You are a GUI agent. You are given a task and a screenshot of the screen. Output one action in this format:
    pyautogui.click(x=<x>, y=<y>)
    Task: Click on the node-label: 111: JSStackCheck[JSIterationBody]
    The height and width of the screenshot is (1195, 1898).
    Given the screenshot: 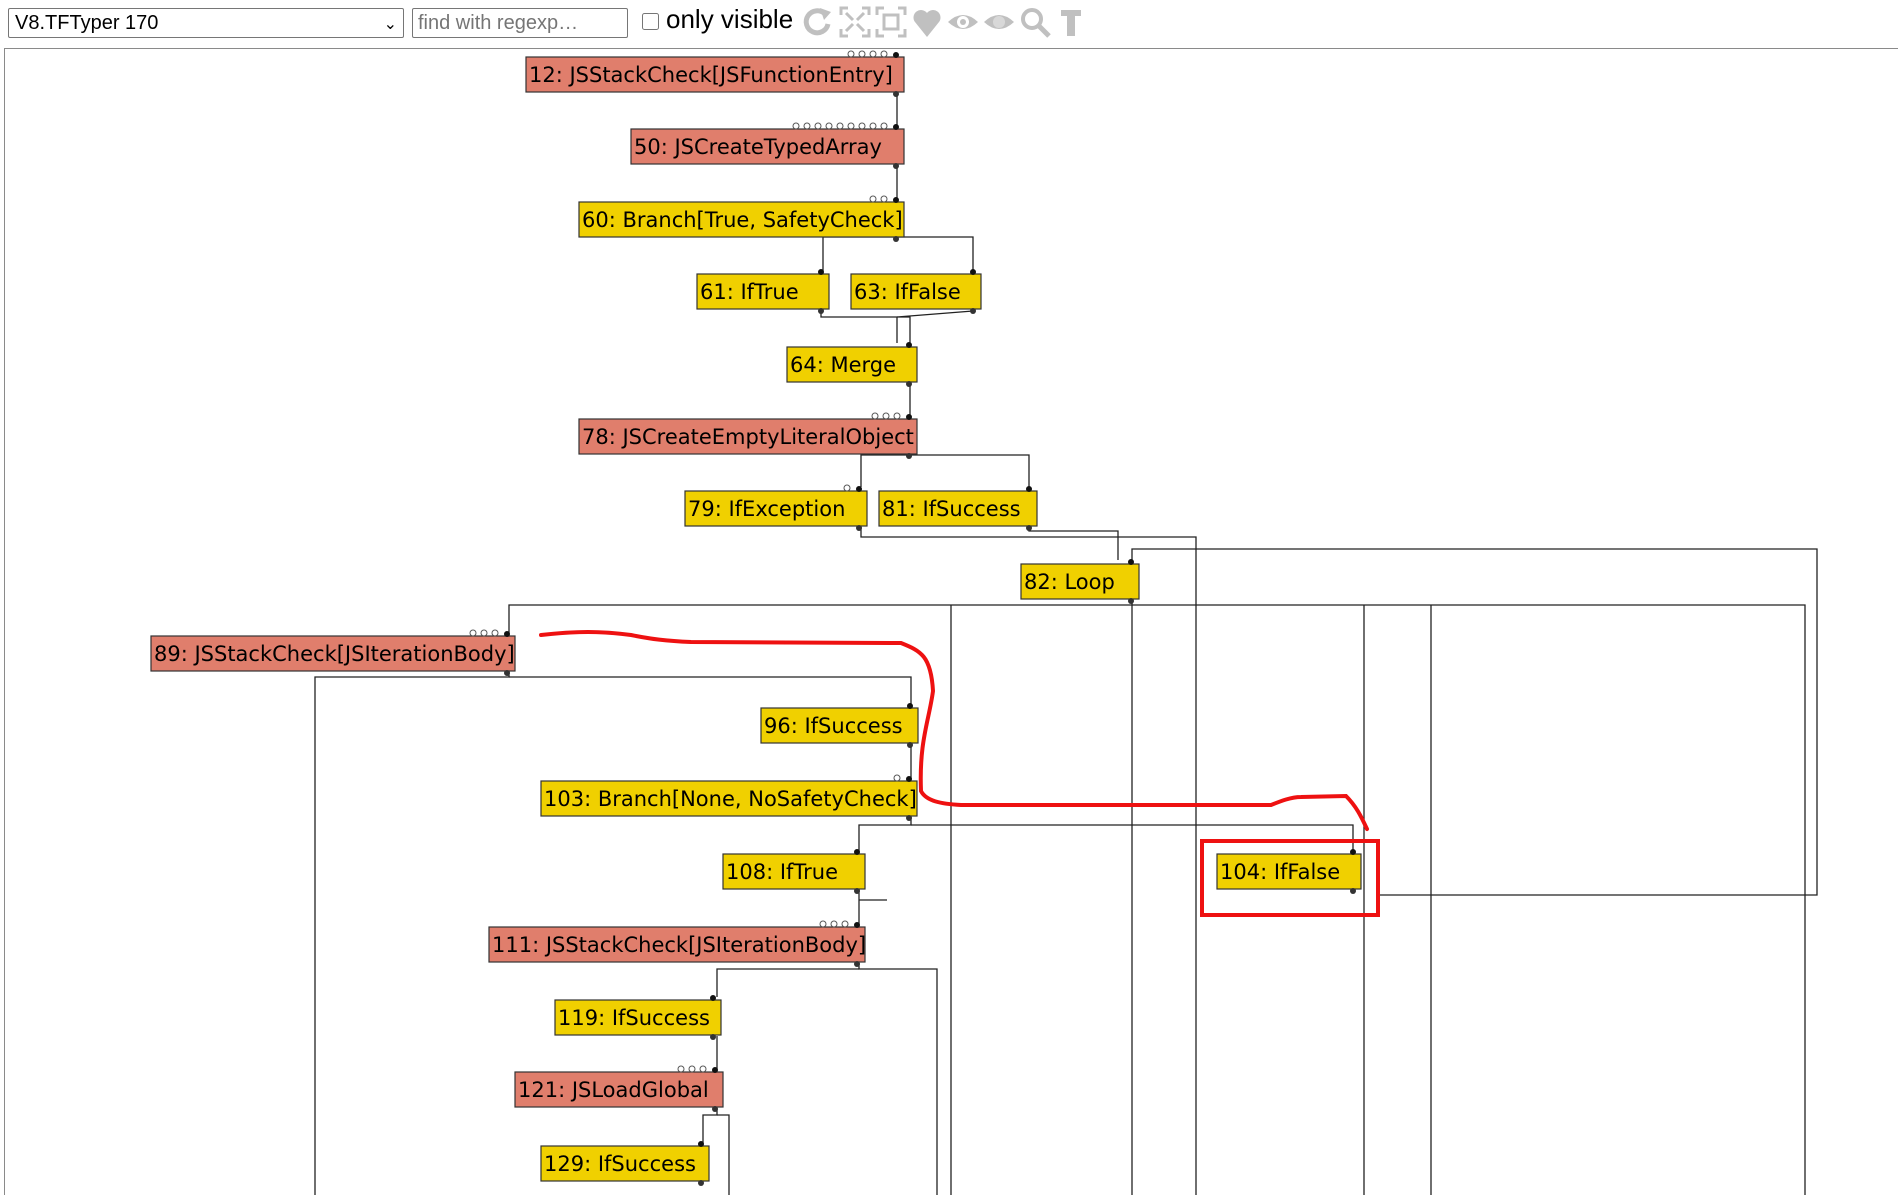 What is the action you would take?
    pyautogui.click(x=679, y=945)
    